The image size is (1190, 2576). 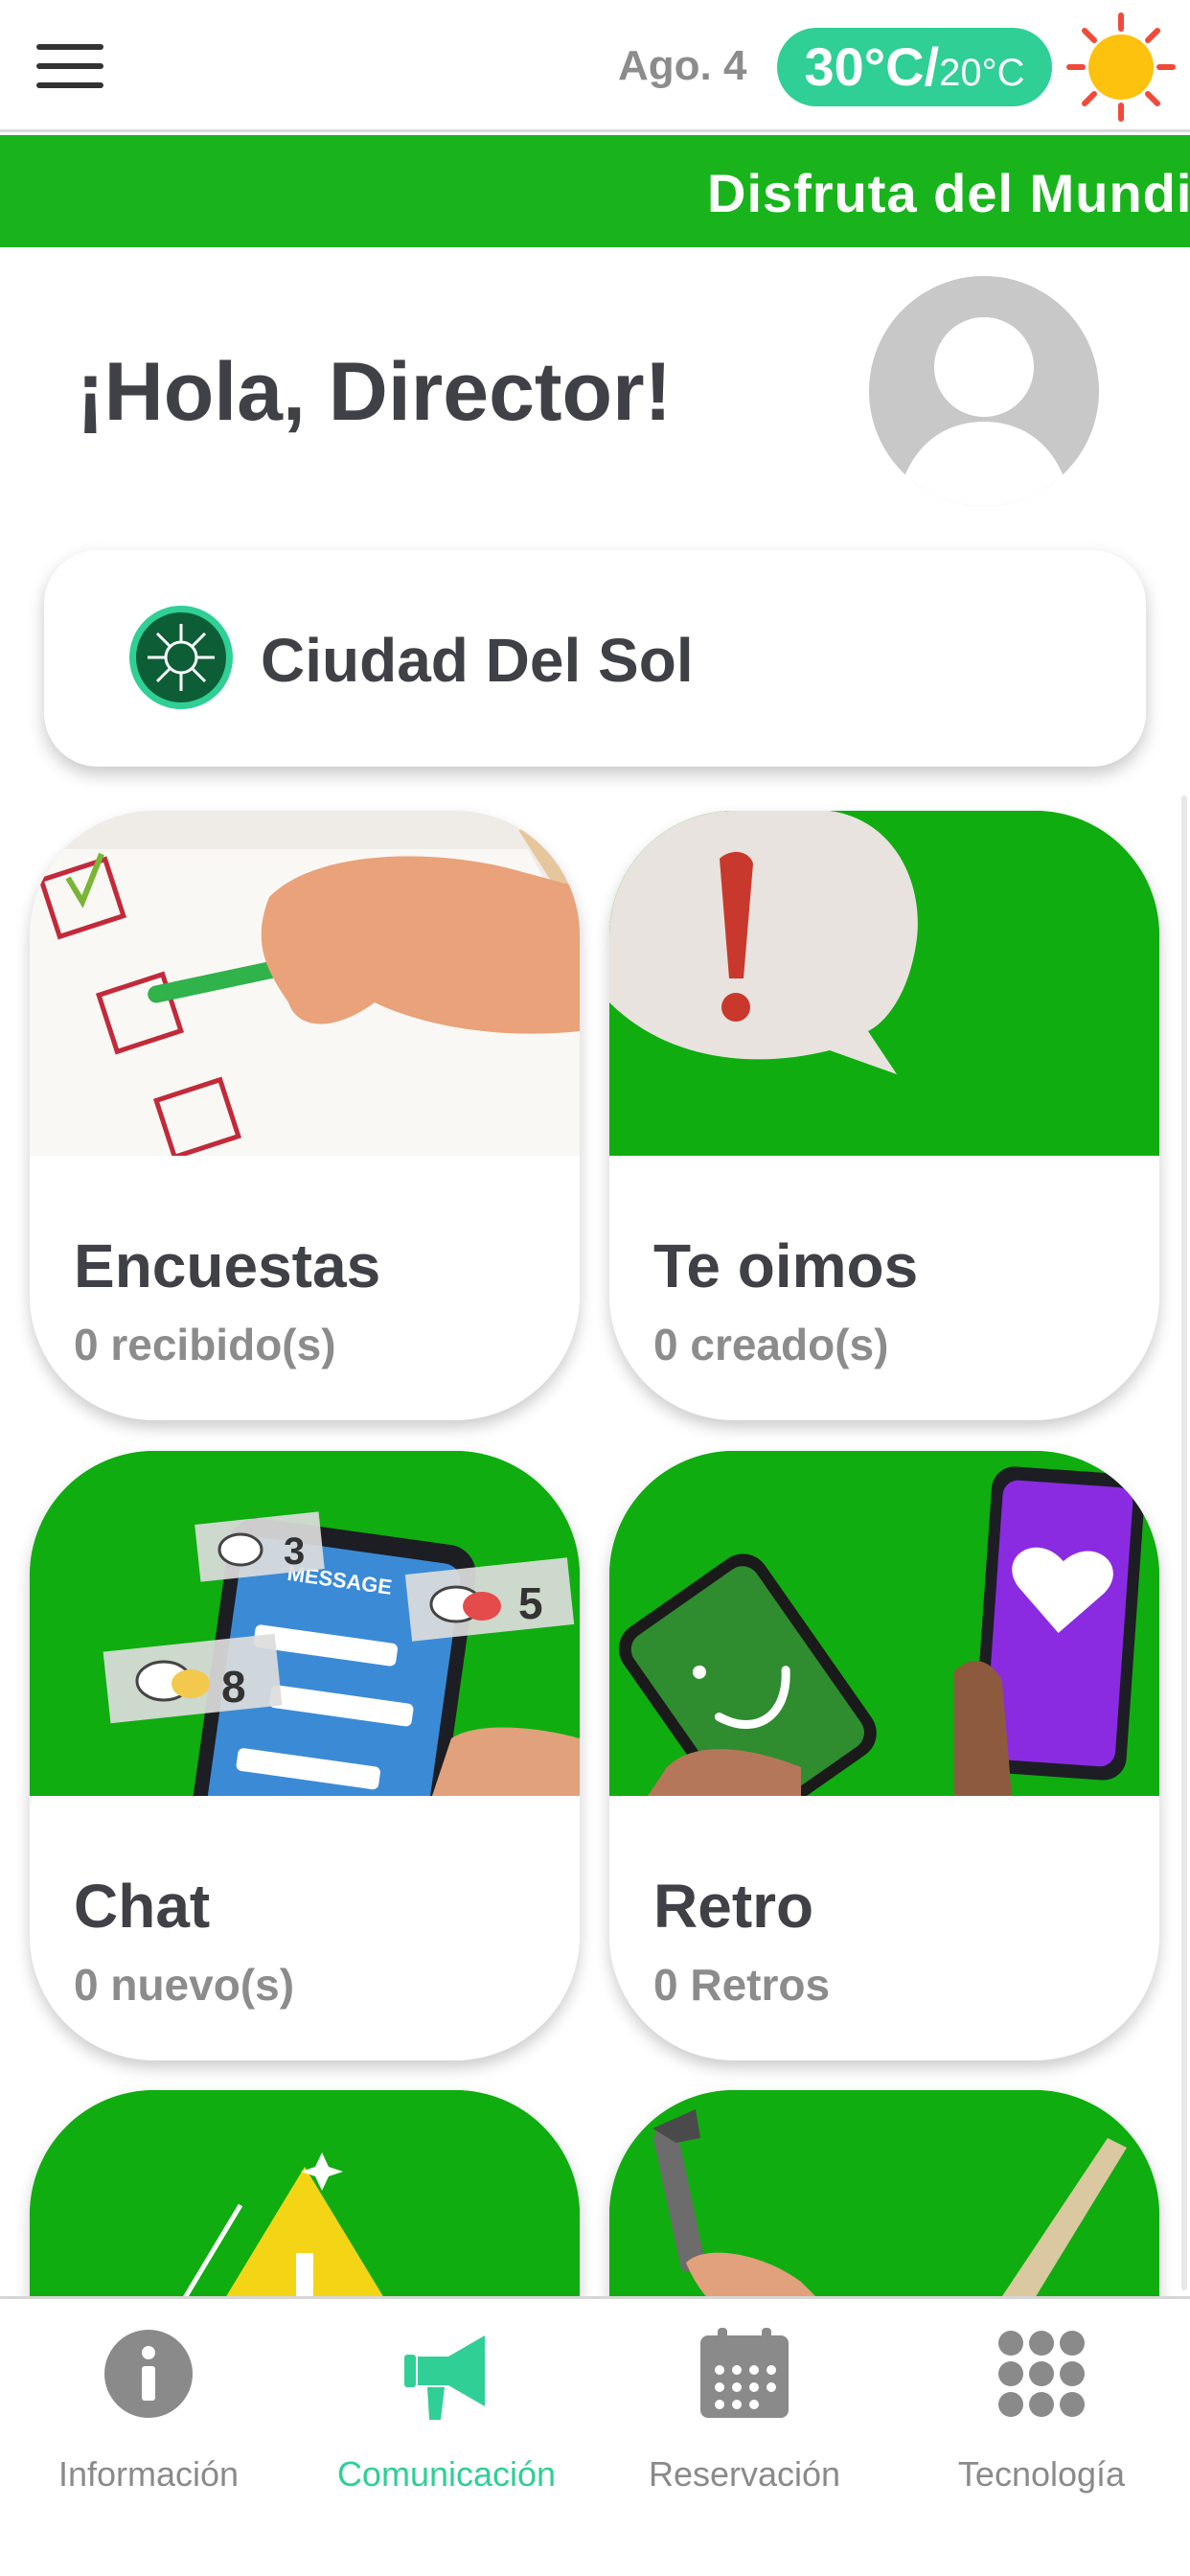 I want to click on survey-checklist-image, so click(x=305, y=983).